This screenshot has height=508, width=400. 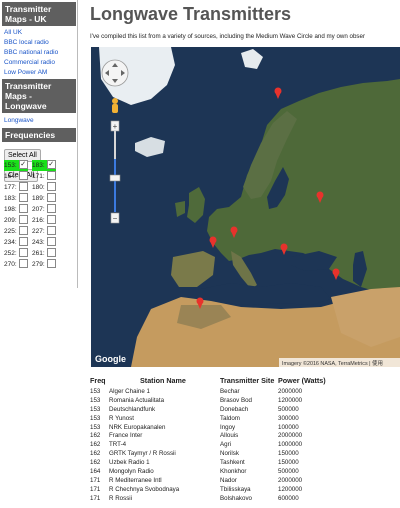 I want to click on cell-transmitter-site: Khonkhor, so click(x=233, y=472).